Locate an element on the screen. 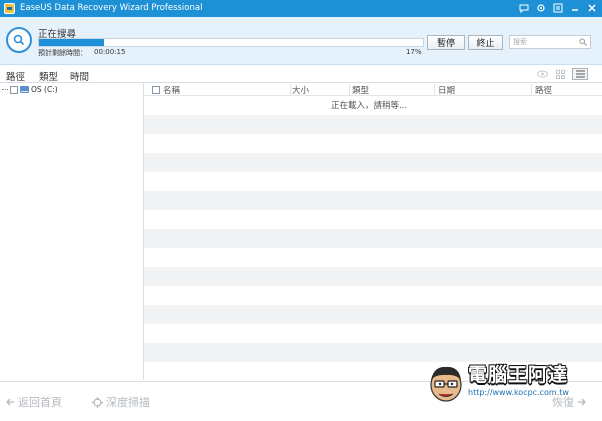  tab-type: 類型 is located at coordinates (48, 76).